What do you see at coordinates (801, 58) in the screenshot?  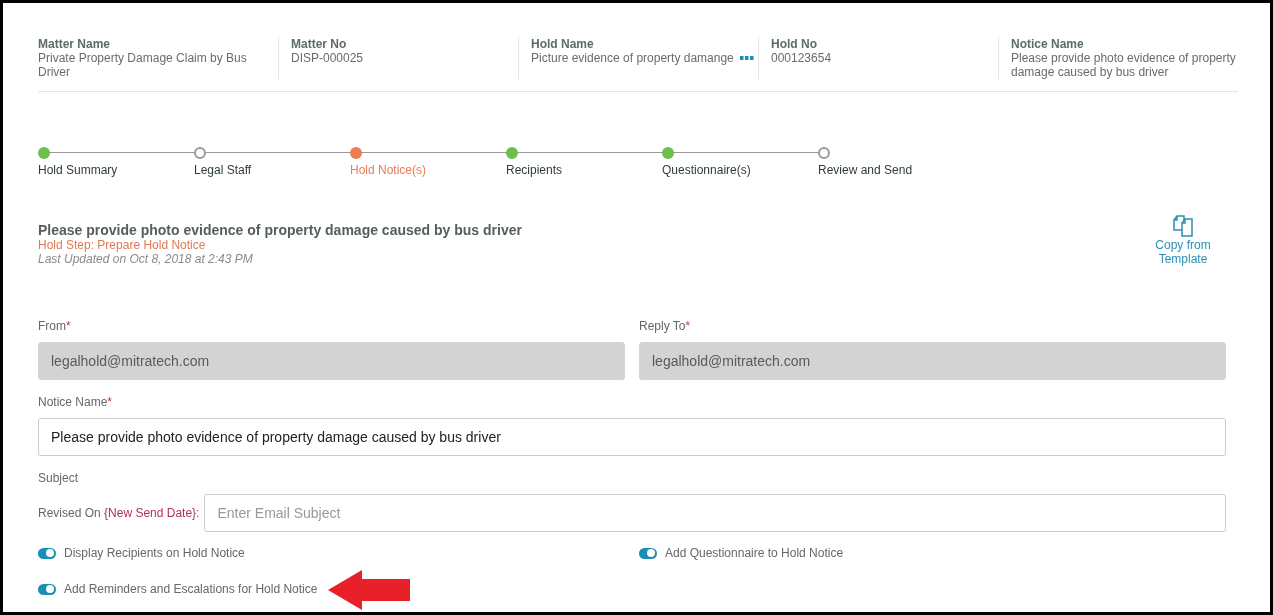 I see `summary-value: 000123654` at bounding box center [801, 58].